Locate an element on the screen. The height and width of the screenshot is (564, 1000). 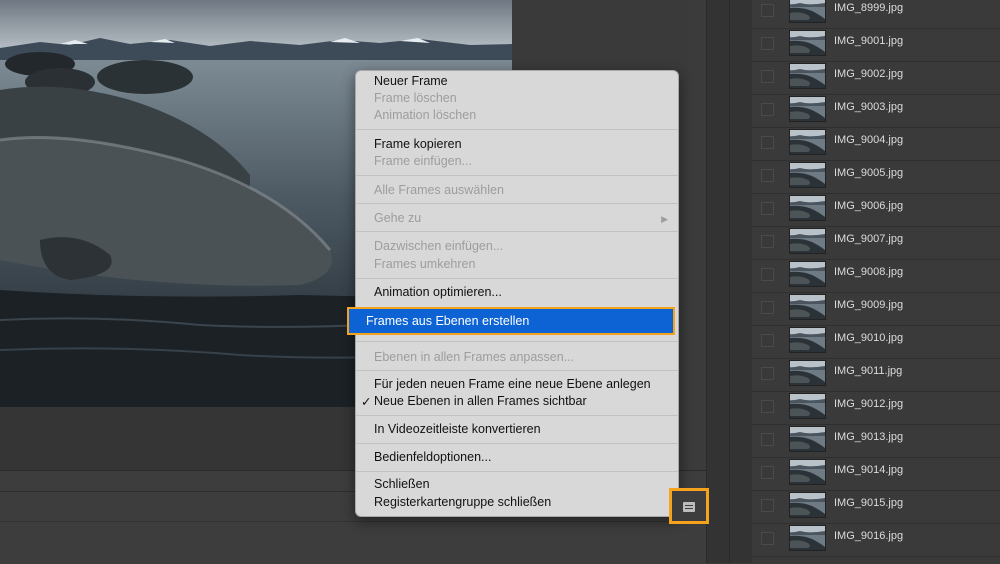
menu-item-label: Frames aus Ebenen erstellen is located at coordinates (448, 321).